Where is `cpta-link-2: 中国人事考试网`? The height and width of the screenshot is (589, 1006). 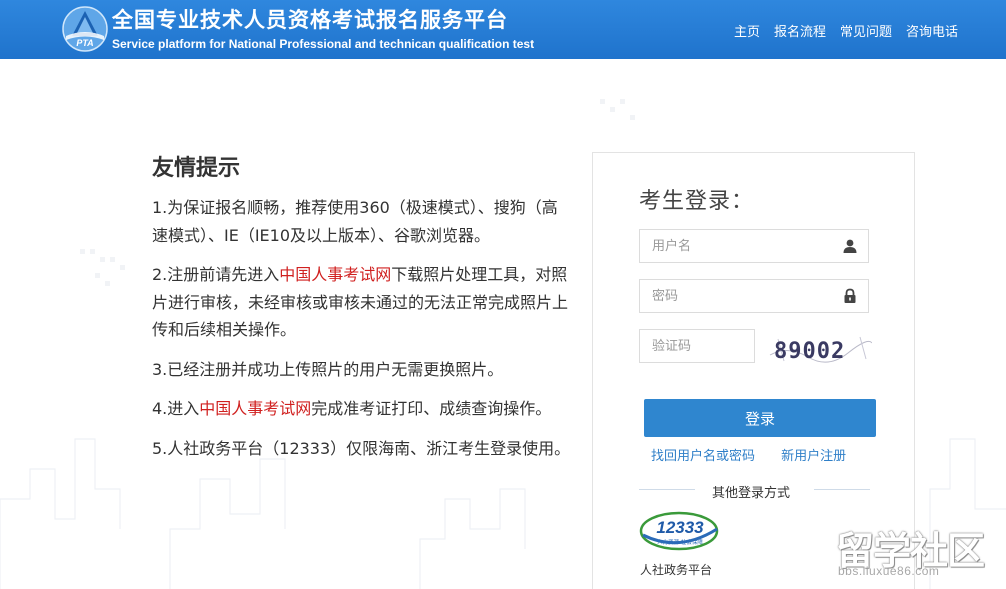 cpta-link-2: 中国人事考试网 is located at coordinates (255, 408).